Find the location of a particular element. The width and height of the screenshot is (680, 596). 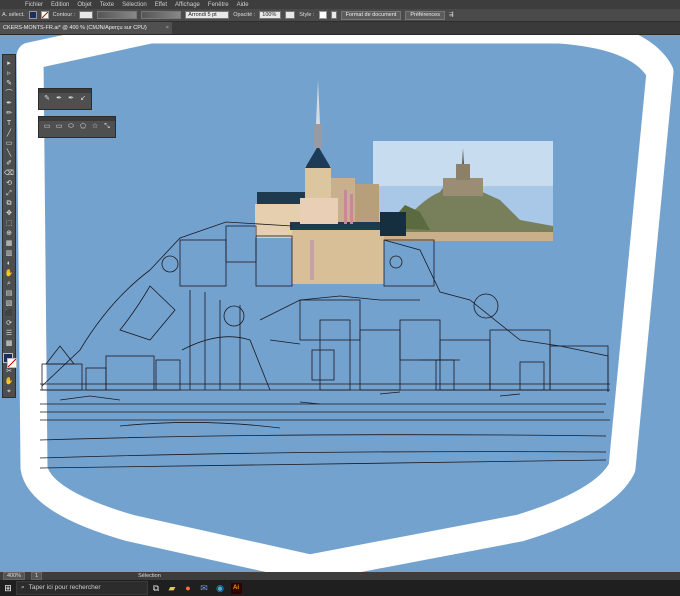

opacity-dropdown is located at coordinates (290, 15).